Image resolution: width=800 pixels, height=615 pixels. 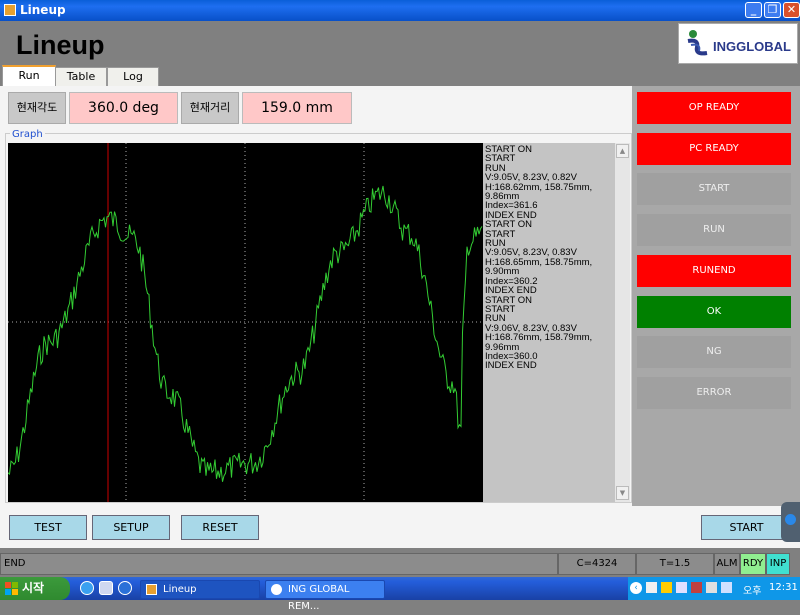 What do you see at coordinates (681, 587) in the screenshot?
I see `tray-network-icon` at bounding box center [681, 587].